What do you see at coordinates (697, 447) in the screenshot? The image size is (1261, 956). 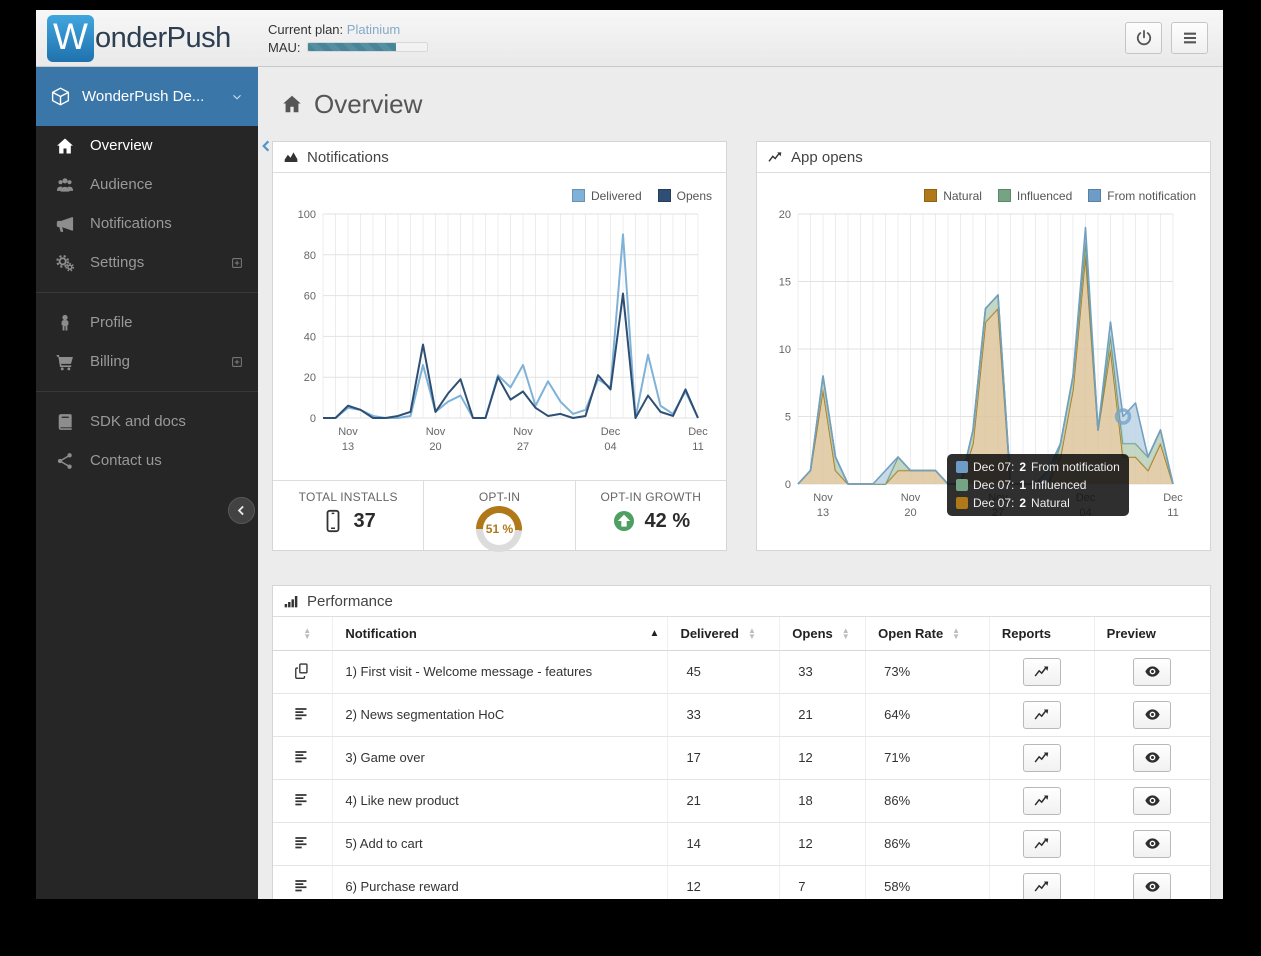 I see `svg-text: 11` at bounding box center [697, 447].